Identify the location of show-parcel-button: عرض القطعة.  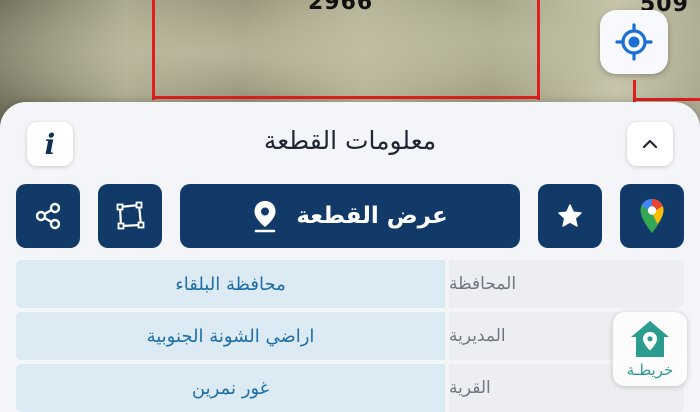
(350, 216).